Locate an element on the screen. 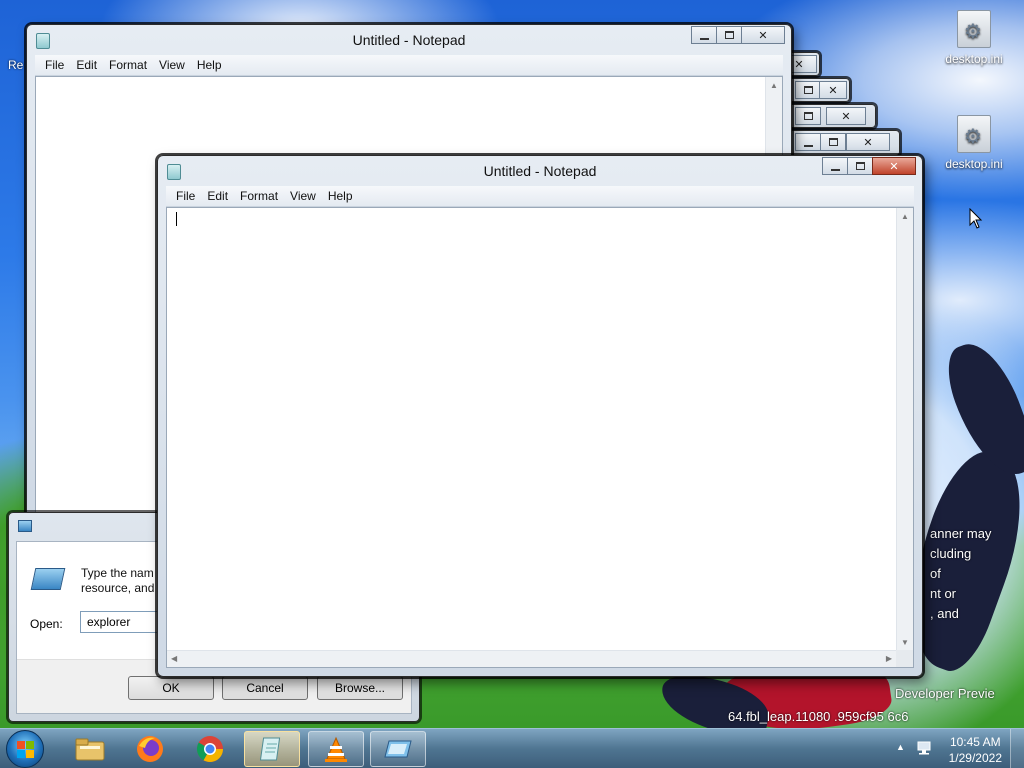 Image resolution: width=1024 pixels, height=768 pixels. desktop-edge-label: Re is located at coordinates (16, 65).